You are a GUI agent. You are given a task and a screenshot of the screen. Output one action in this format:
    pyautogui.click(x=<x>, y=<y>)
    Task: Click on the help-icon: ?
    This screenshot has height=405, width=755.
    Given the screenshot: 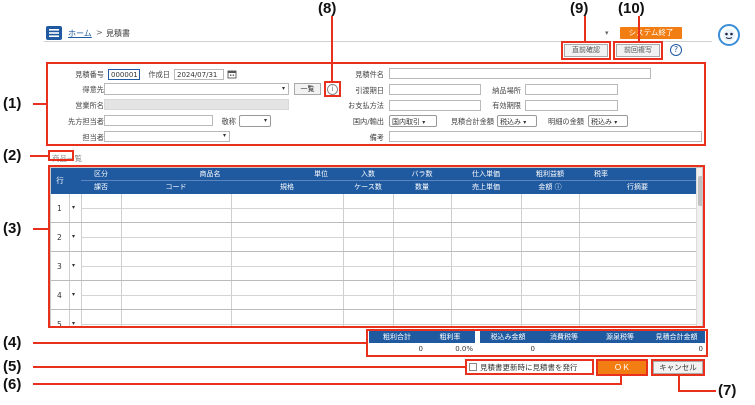 What is the action you would take?
    pyautogui.click(x=676, y=50)
    